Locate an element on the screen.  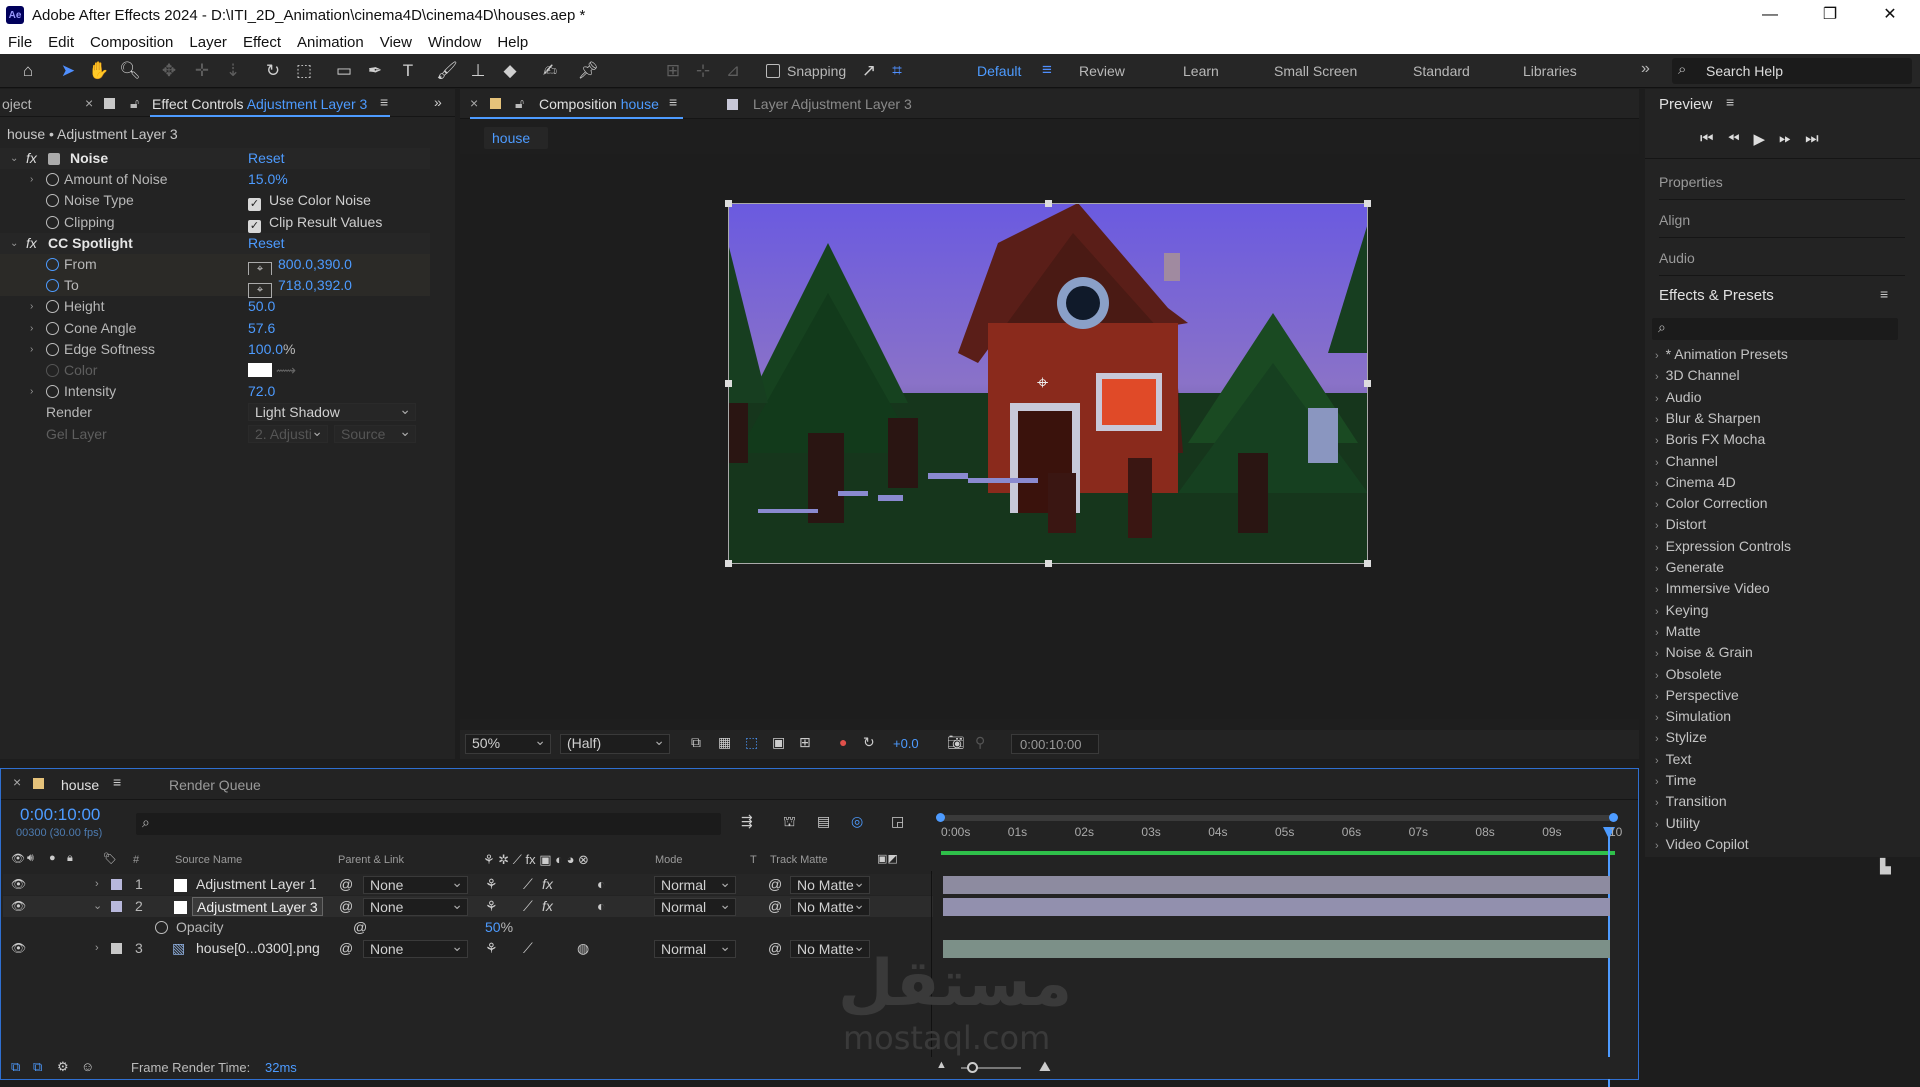
menu-layer: Layer is located at coordinates (208, 42).